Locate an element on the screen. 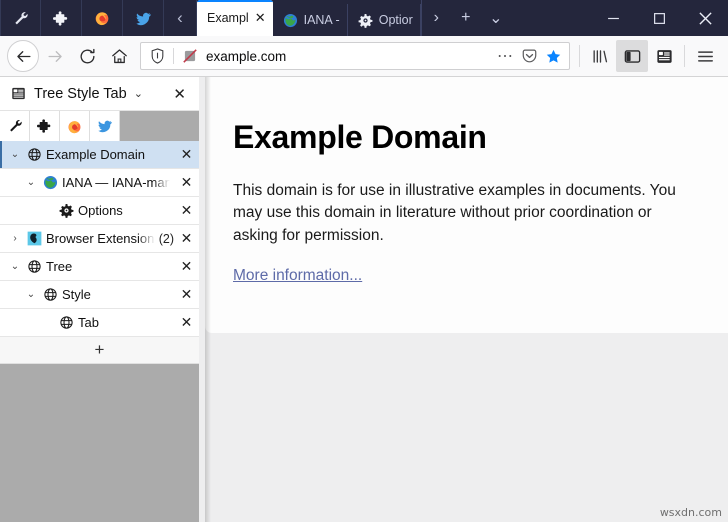 The height and width of the screenshot is (522, 728). page-title: Example Domain is located at coordinates (360, 137).